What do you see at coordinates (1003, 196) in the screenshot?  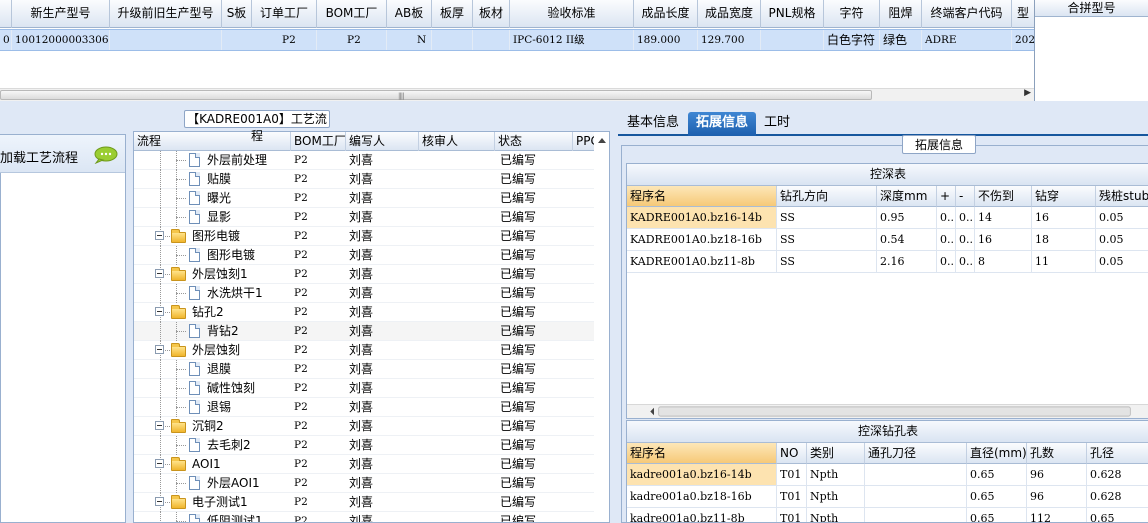 I see `column-header: 不伤到` at bounding box center [1003, 196].